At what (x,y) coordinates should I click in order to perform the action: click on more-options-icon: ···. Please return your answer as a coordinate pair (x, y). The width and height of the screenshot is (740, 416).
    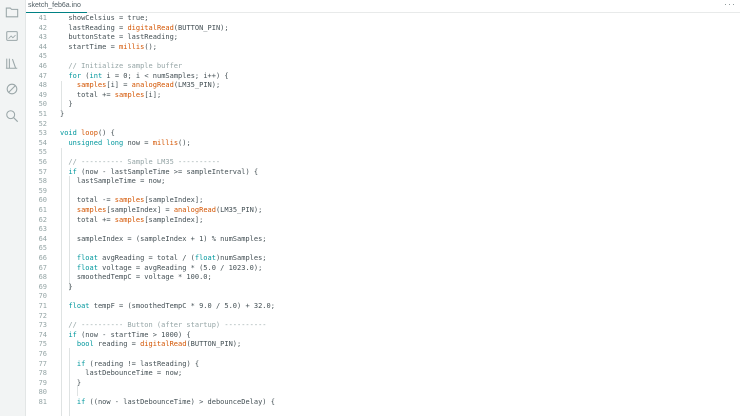
    Looking at the image, I should click on (730, 6).